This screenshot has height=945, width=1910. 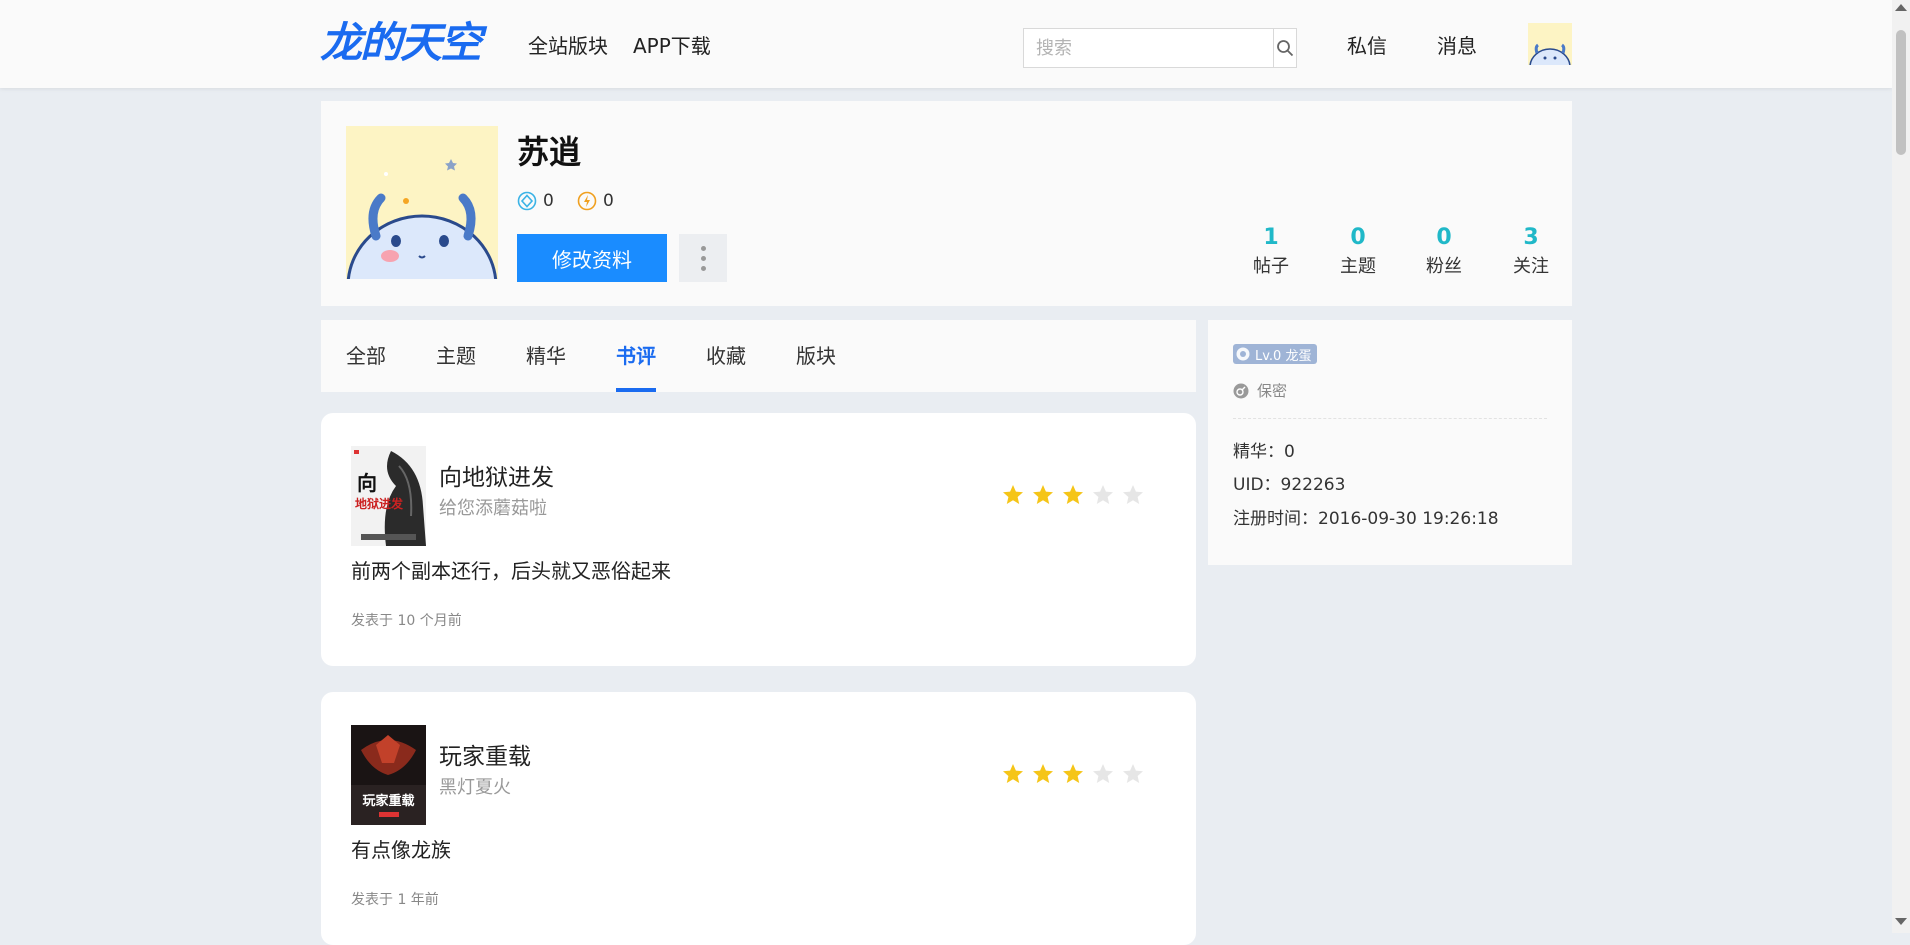 I want to click on search-button, so click(x=1284, y=48).